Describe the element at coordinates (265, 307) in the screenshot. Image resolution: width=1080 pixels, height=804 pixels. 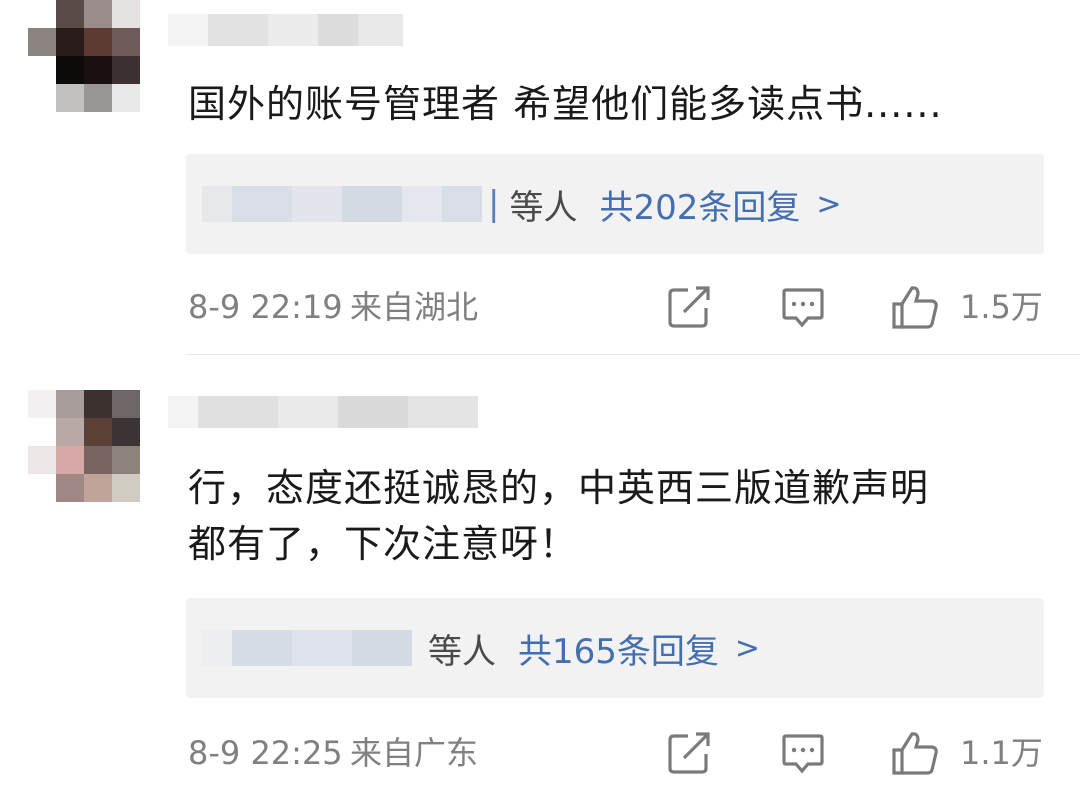
I see `comment-time: 8-9 22:19` at that location.